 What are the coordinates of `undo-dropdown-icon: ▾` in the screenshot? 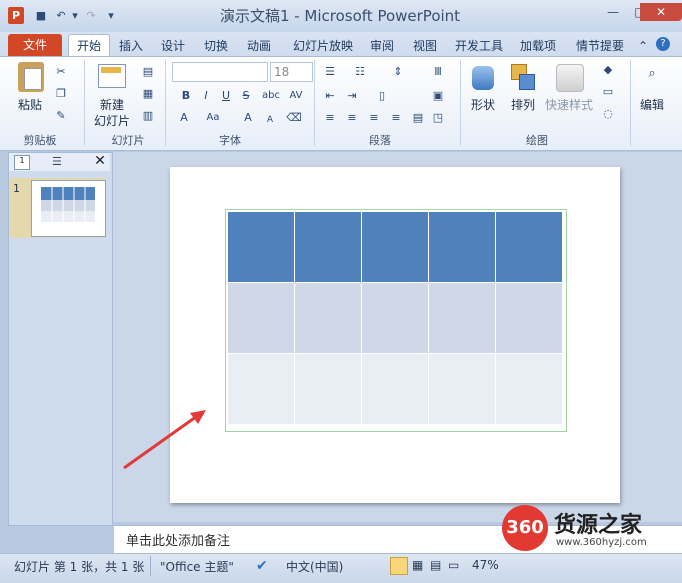 It's located at (75, 16).